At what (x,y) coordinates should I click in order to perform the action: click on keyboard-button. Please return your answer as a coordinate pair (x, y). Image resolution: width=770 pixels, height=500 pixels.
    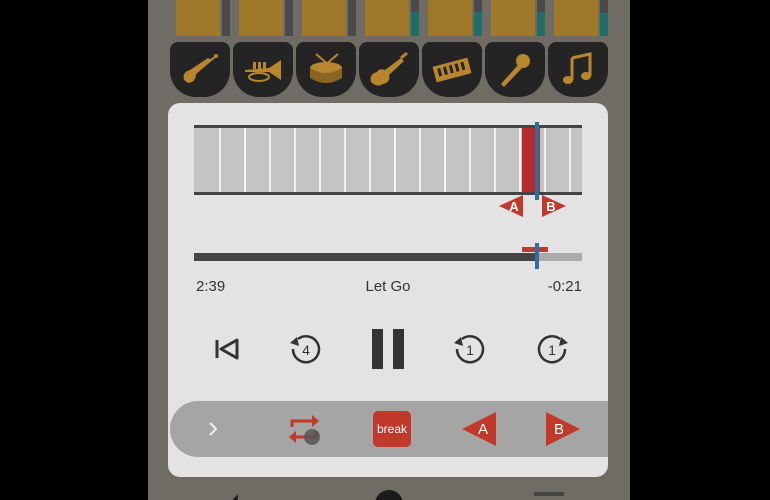
    Looking at the image, I should click on (452, 69).